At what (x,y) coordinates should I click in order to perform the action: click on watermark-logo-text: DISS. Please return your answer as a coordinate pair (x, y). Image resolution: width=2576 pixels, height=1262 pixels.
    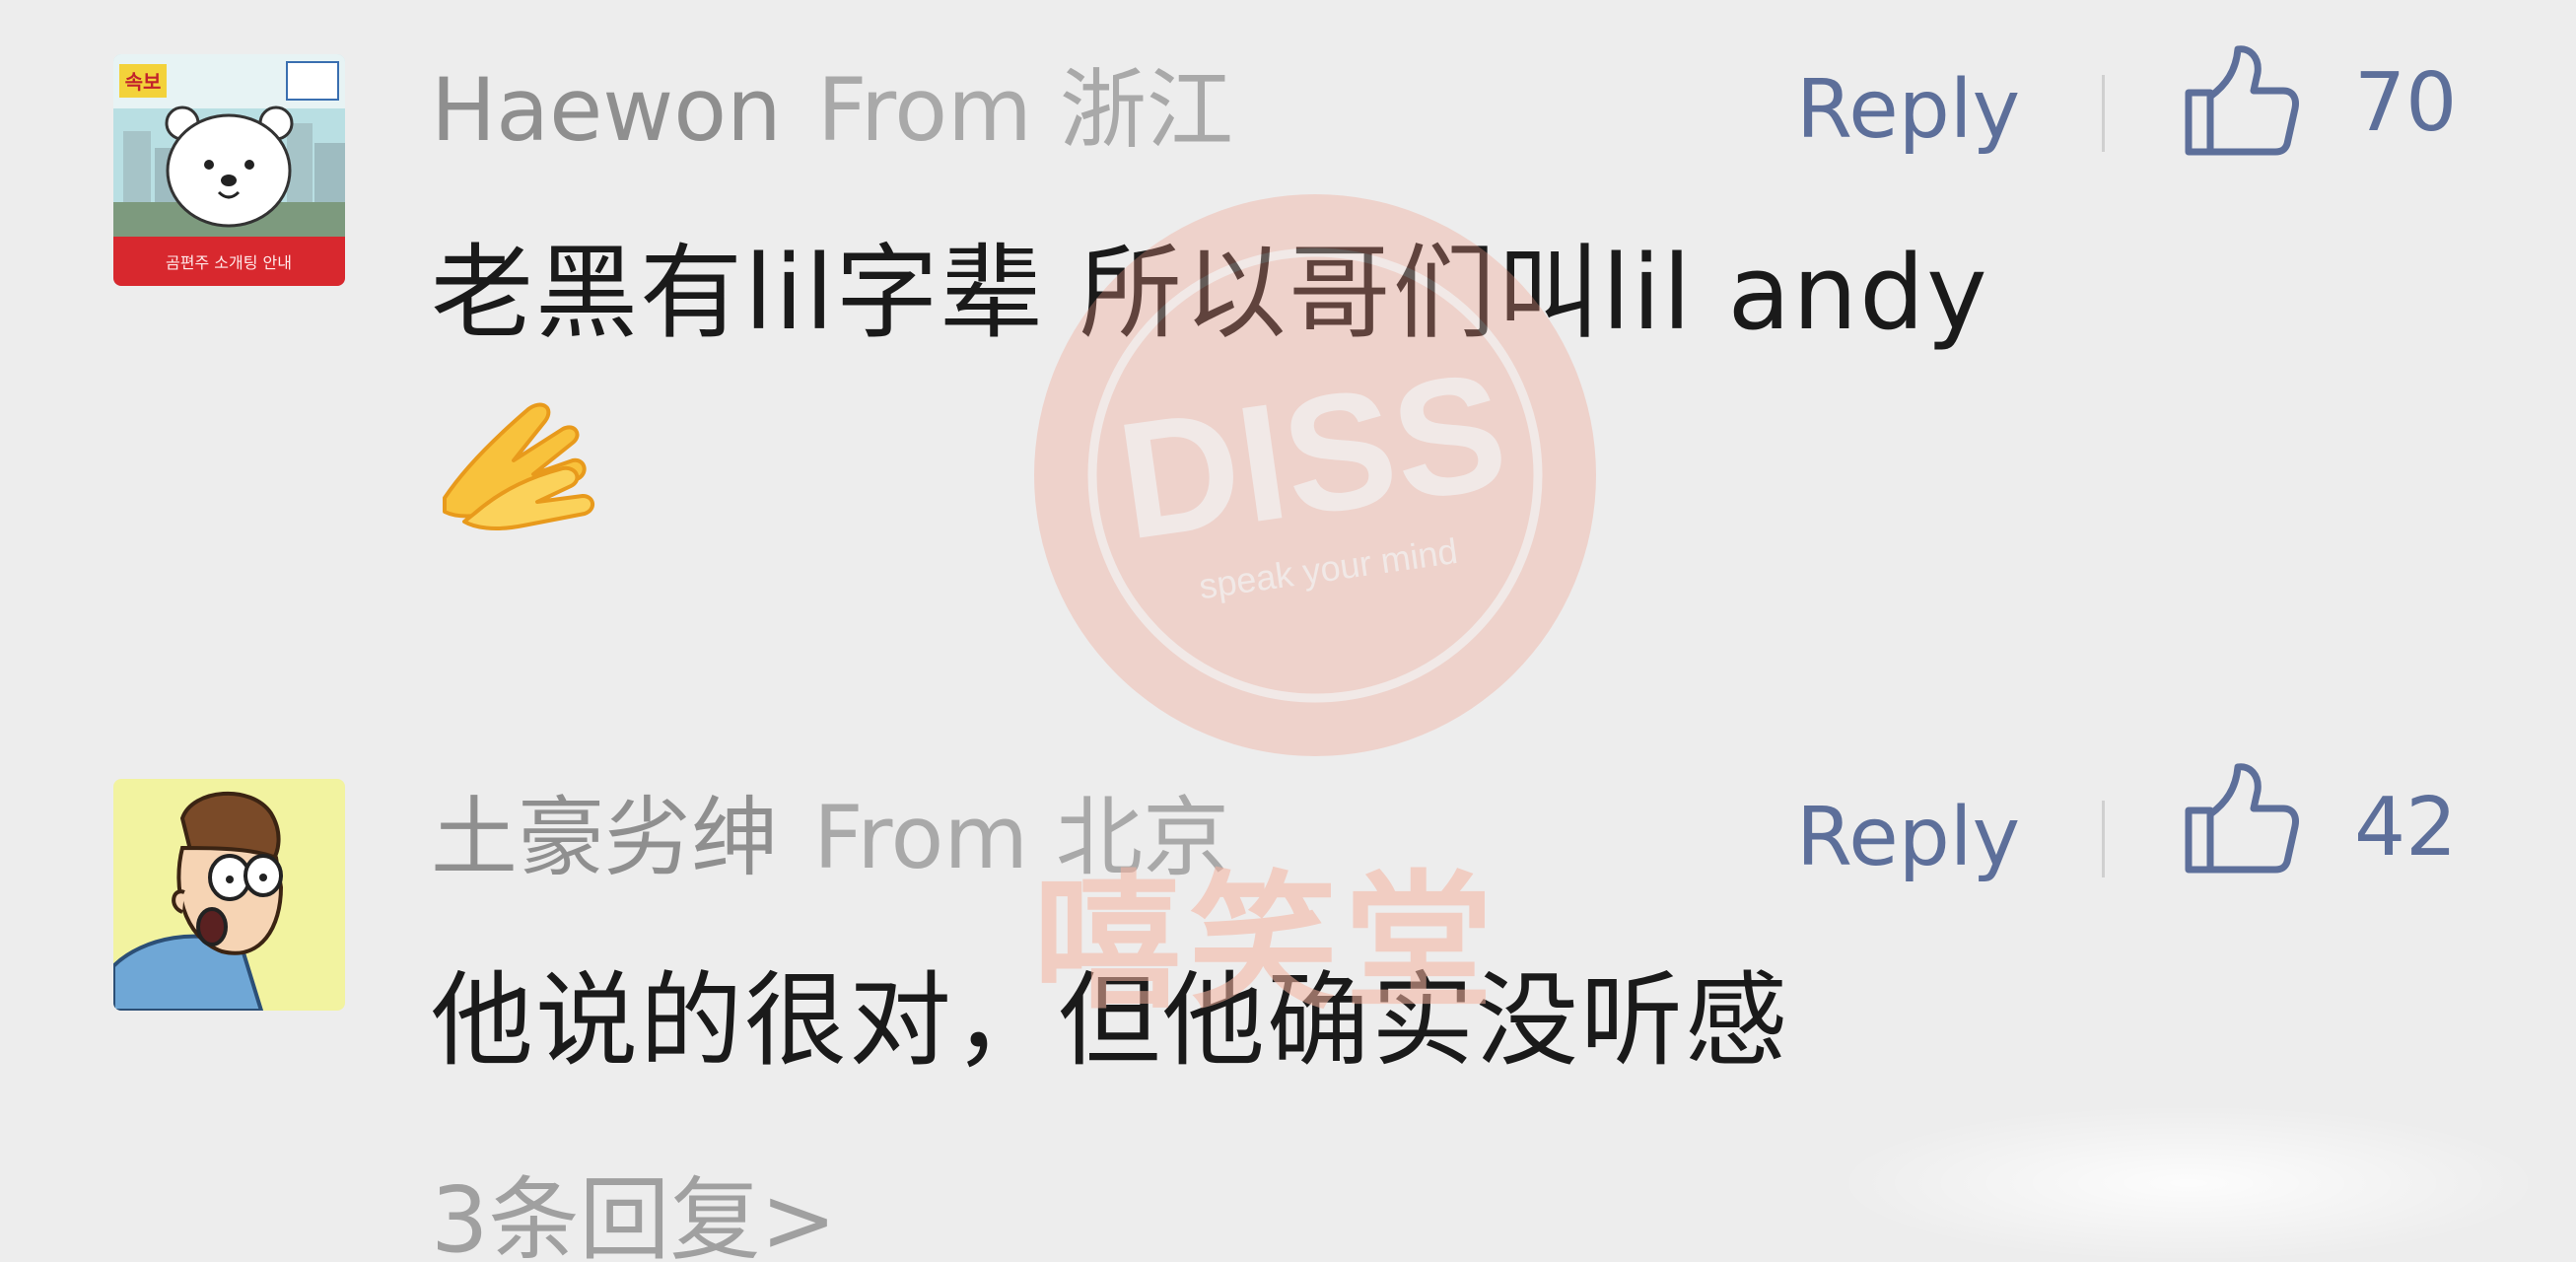
    Looking at the image, I should click on (1312, 456).